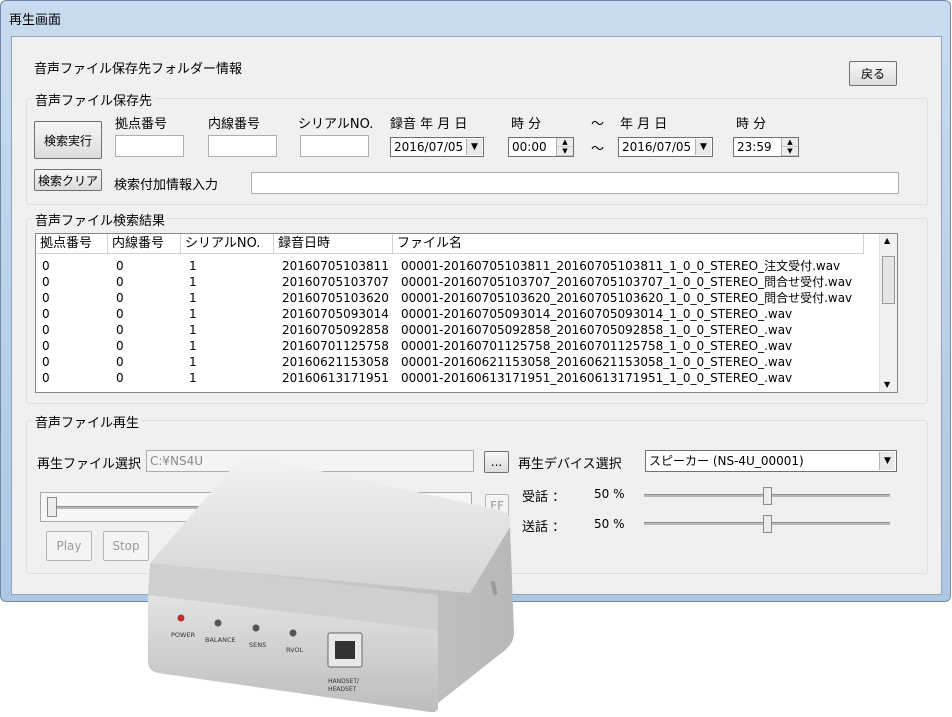 The width and height of the screenshot is (952, 717). I want to click on table-cell: 20160705103620, so click(335, 298).